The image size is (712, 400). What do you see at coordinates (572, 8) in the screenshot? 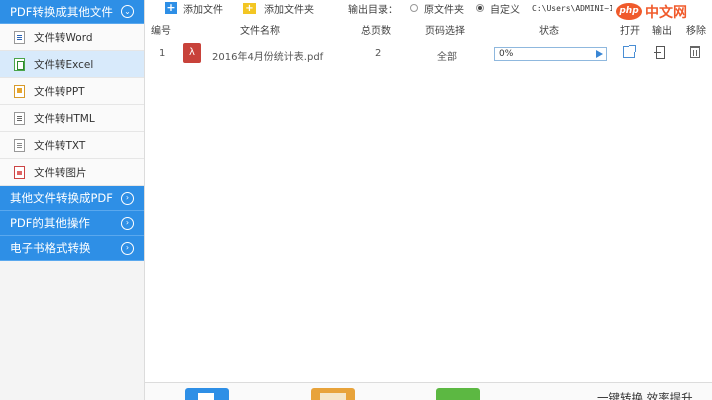
I see `output-path-field: C:\Users\ADMINI~1\Desk` at bounding box center [572, 8].